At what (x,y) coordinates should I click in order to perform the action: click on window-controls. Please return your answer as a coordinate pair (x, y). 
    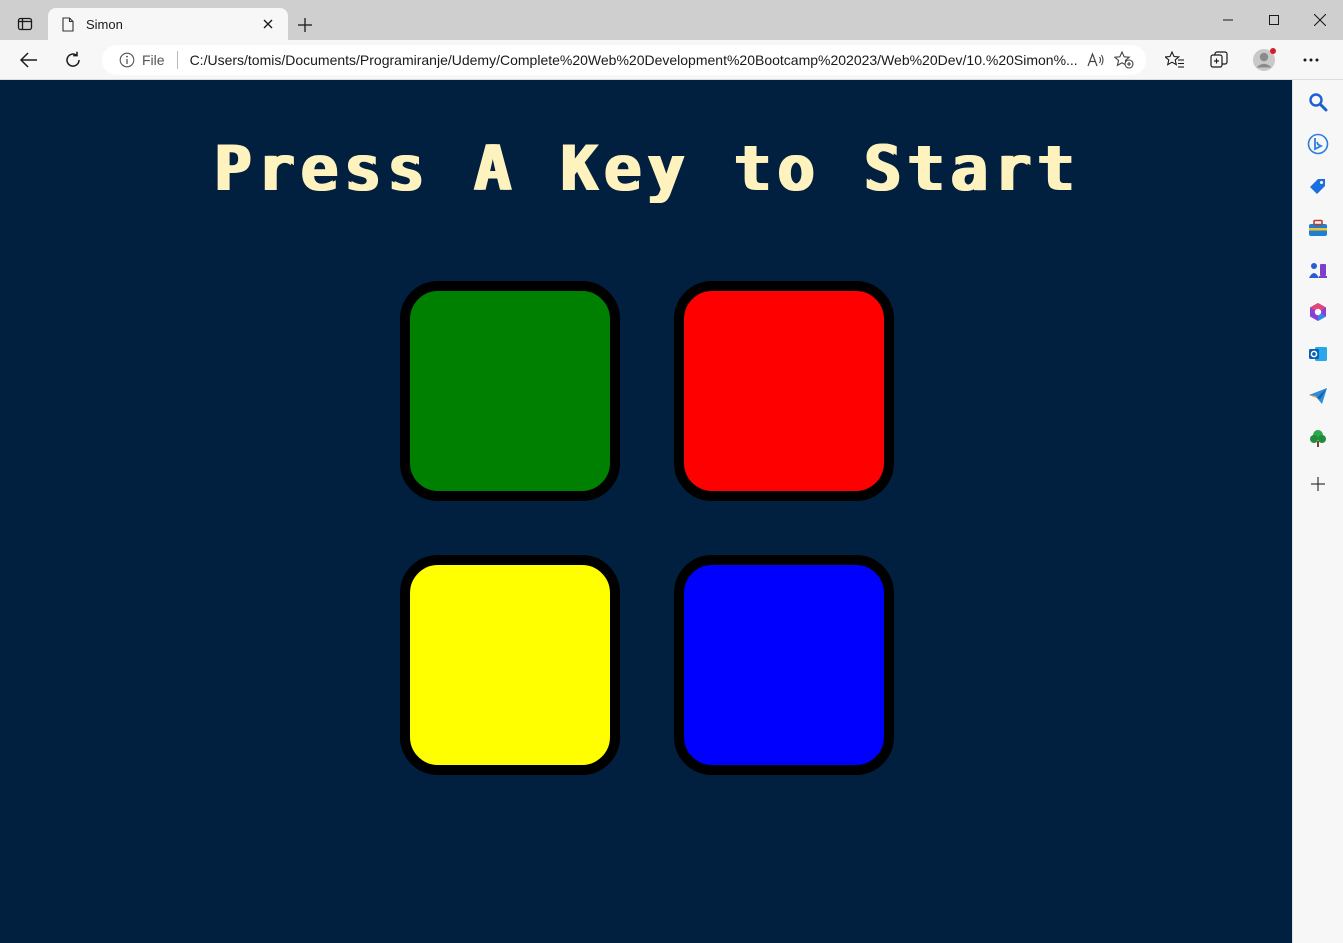
    Looking at the image, I should click on (1274, 20).